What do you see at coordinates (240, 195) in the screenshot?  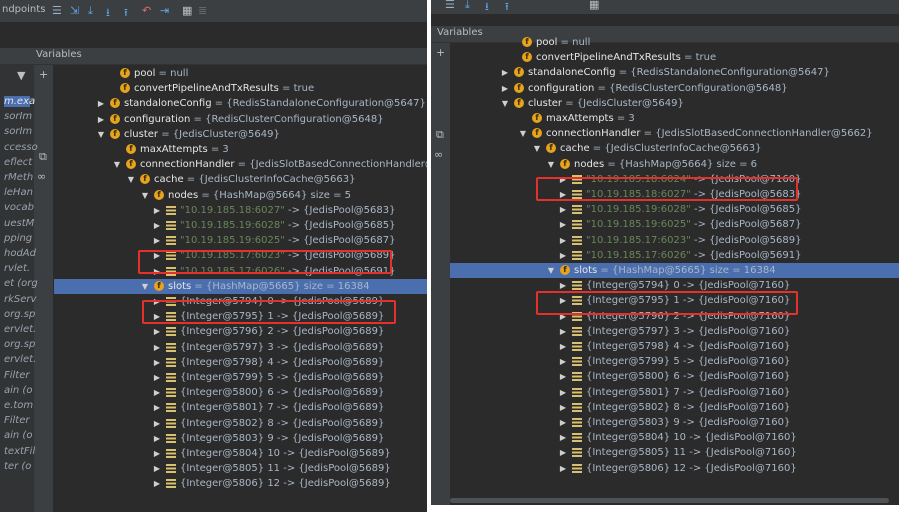 I see `tree-row: ▼ f nodes = {HashMap@5664} size = 5` at bounding box center [240, 195].